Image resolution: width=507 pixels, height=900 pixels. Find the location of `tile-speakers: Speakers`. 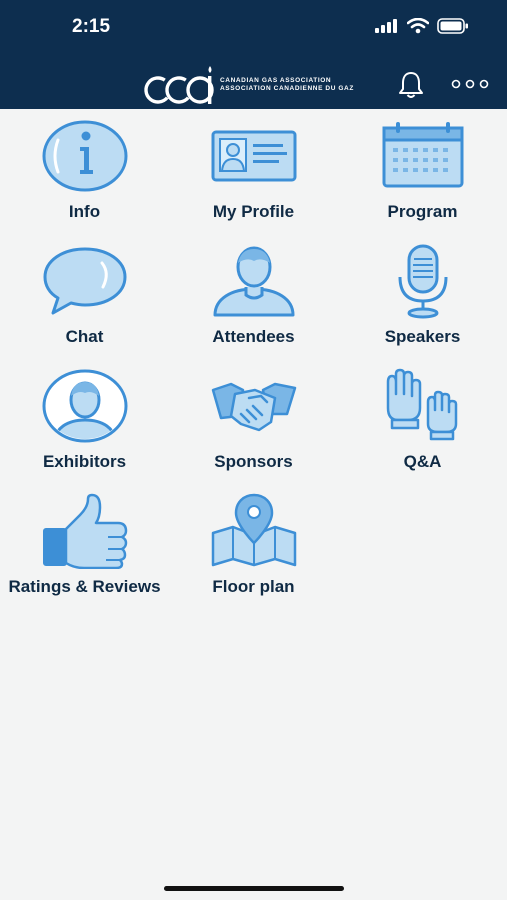

tile-speakers: Speakers is located at coordinates (422, 303).